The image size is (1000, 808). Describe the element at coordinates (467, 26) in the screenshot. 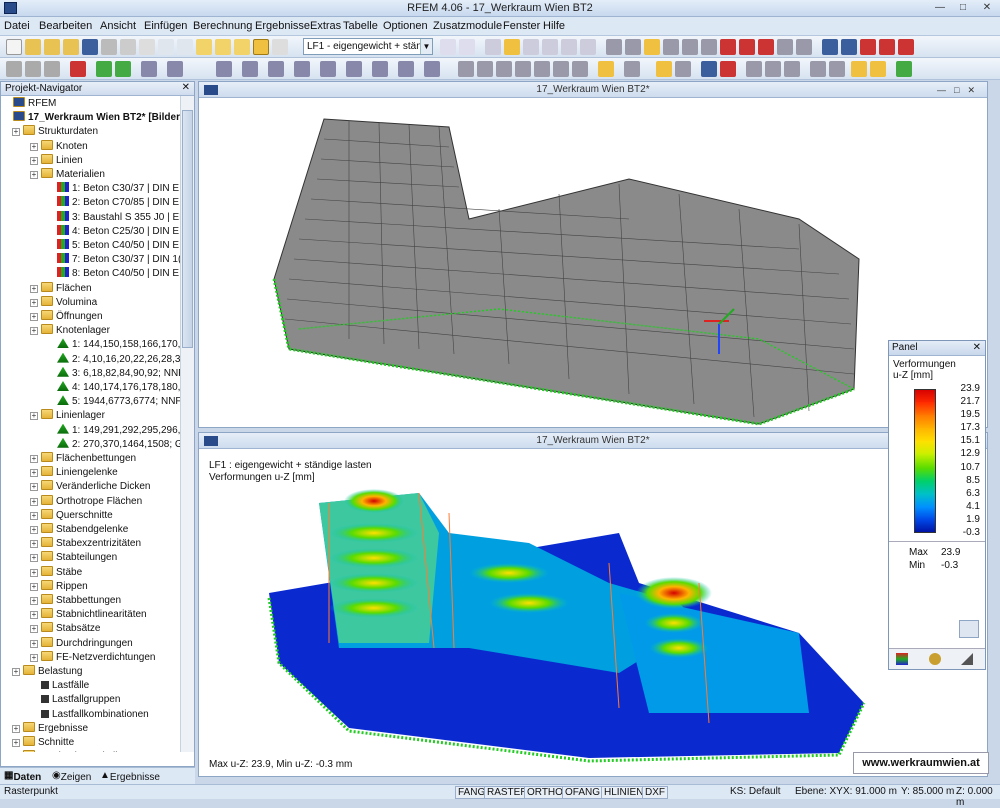

I see `menu-addons: Zusatzmodule` at that location.